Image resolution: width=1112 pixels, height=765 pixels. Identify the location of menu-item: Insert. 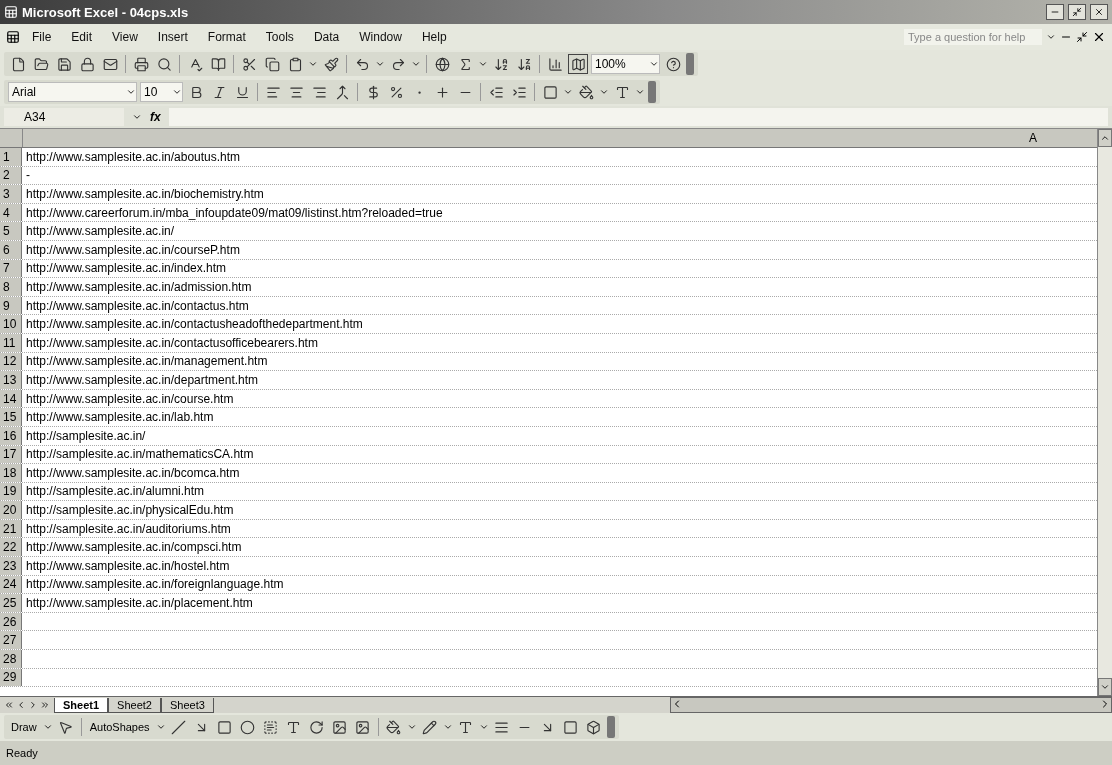
(172, 37).